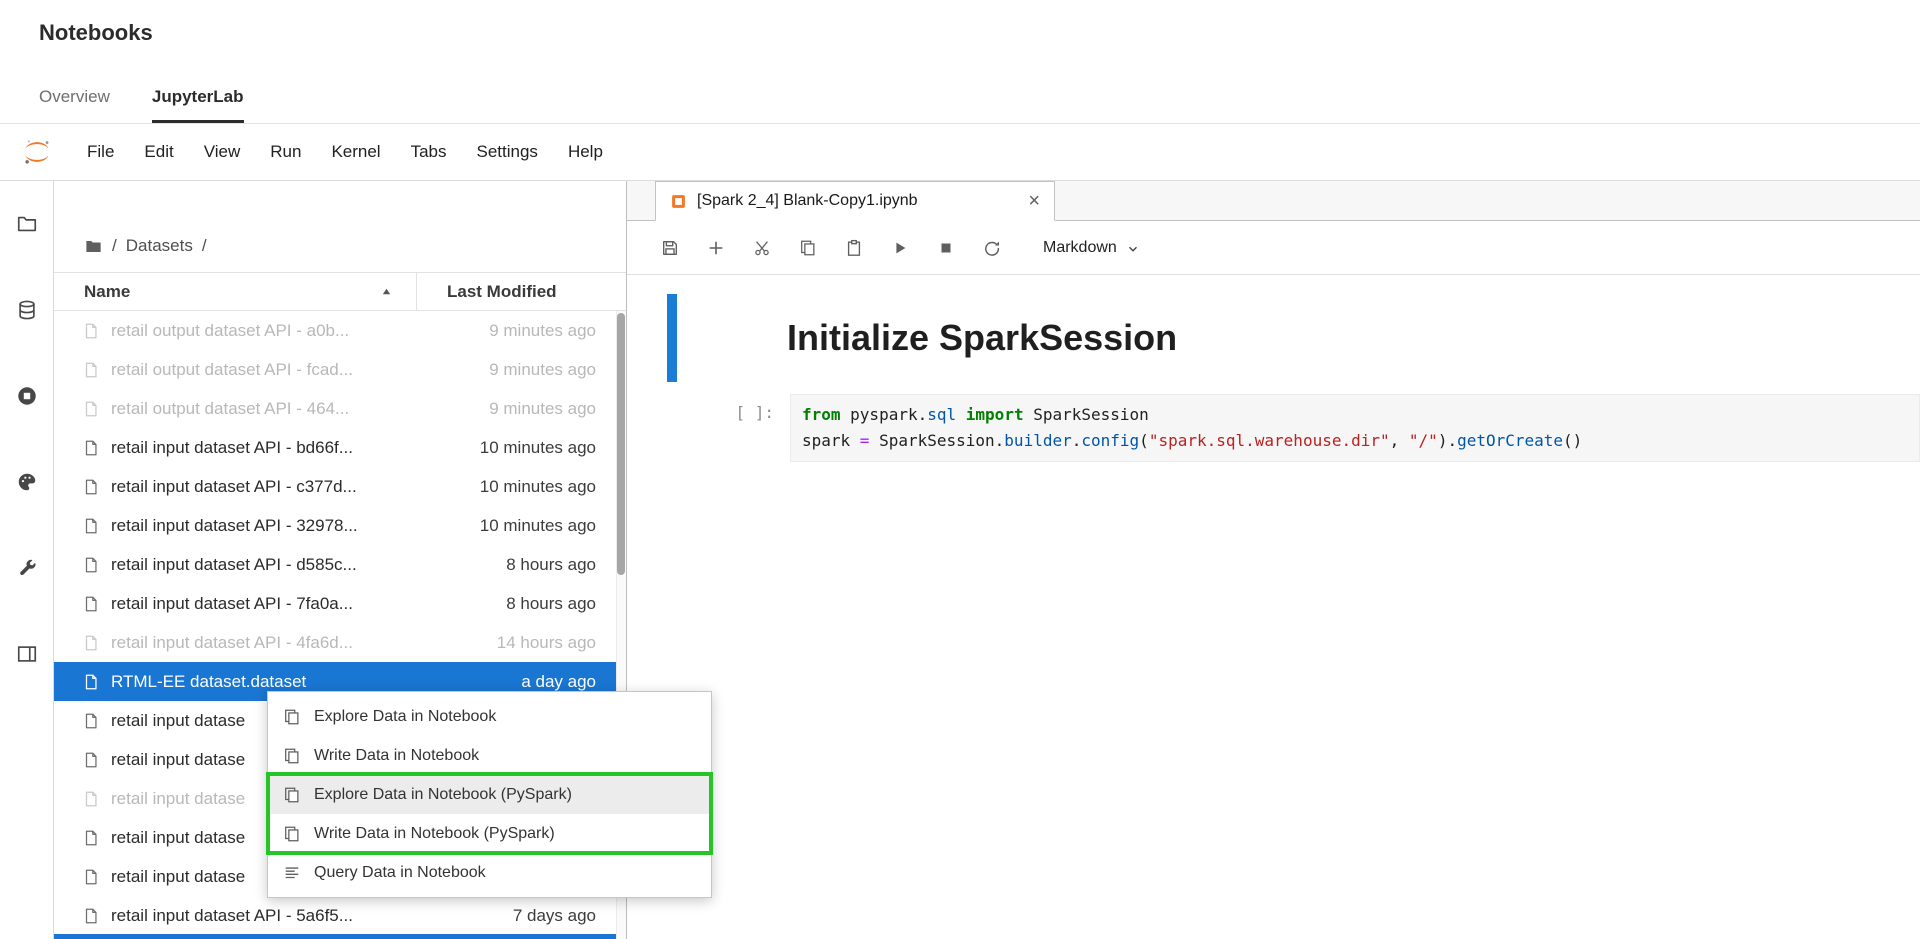 This screenshot has width=1920, height=939. Describe the element at coordinates (26, 310) in the screenshot. I see `sidebar-button-database` at that location.